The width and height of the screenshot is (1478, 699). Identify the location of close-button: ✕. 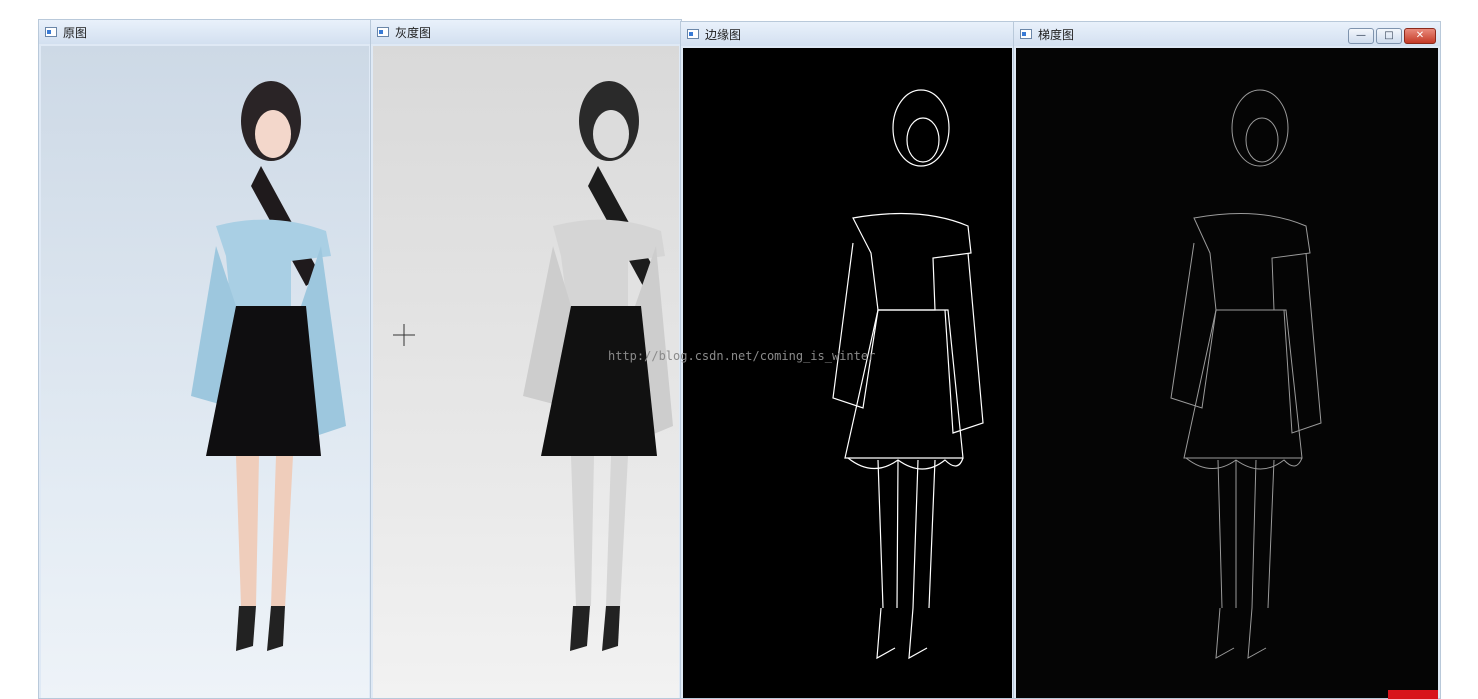
(1420, 36).